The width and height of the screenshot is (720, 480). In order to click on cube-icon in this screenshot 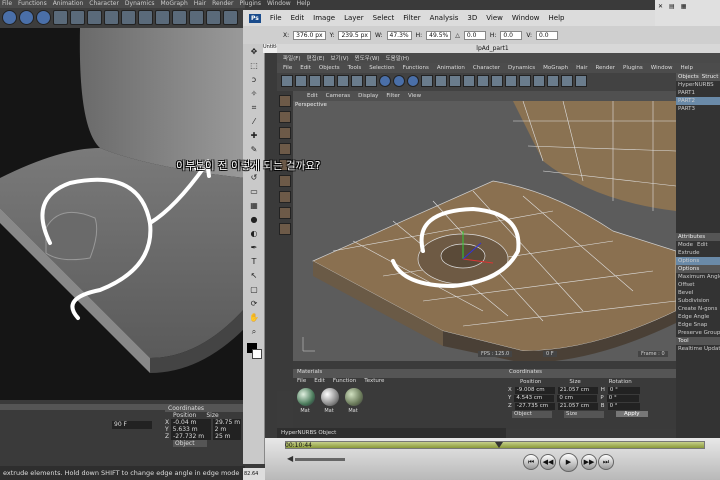, I will do `click(128, 17)`.